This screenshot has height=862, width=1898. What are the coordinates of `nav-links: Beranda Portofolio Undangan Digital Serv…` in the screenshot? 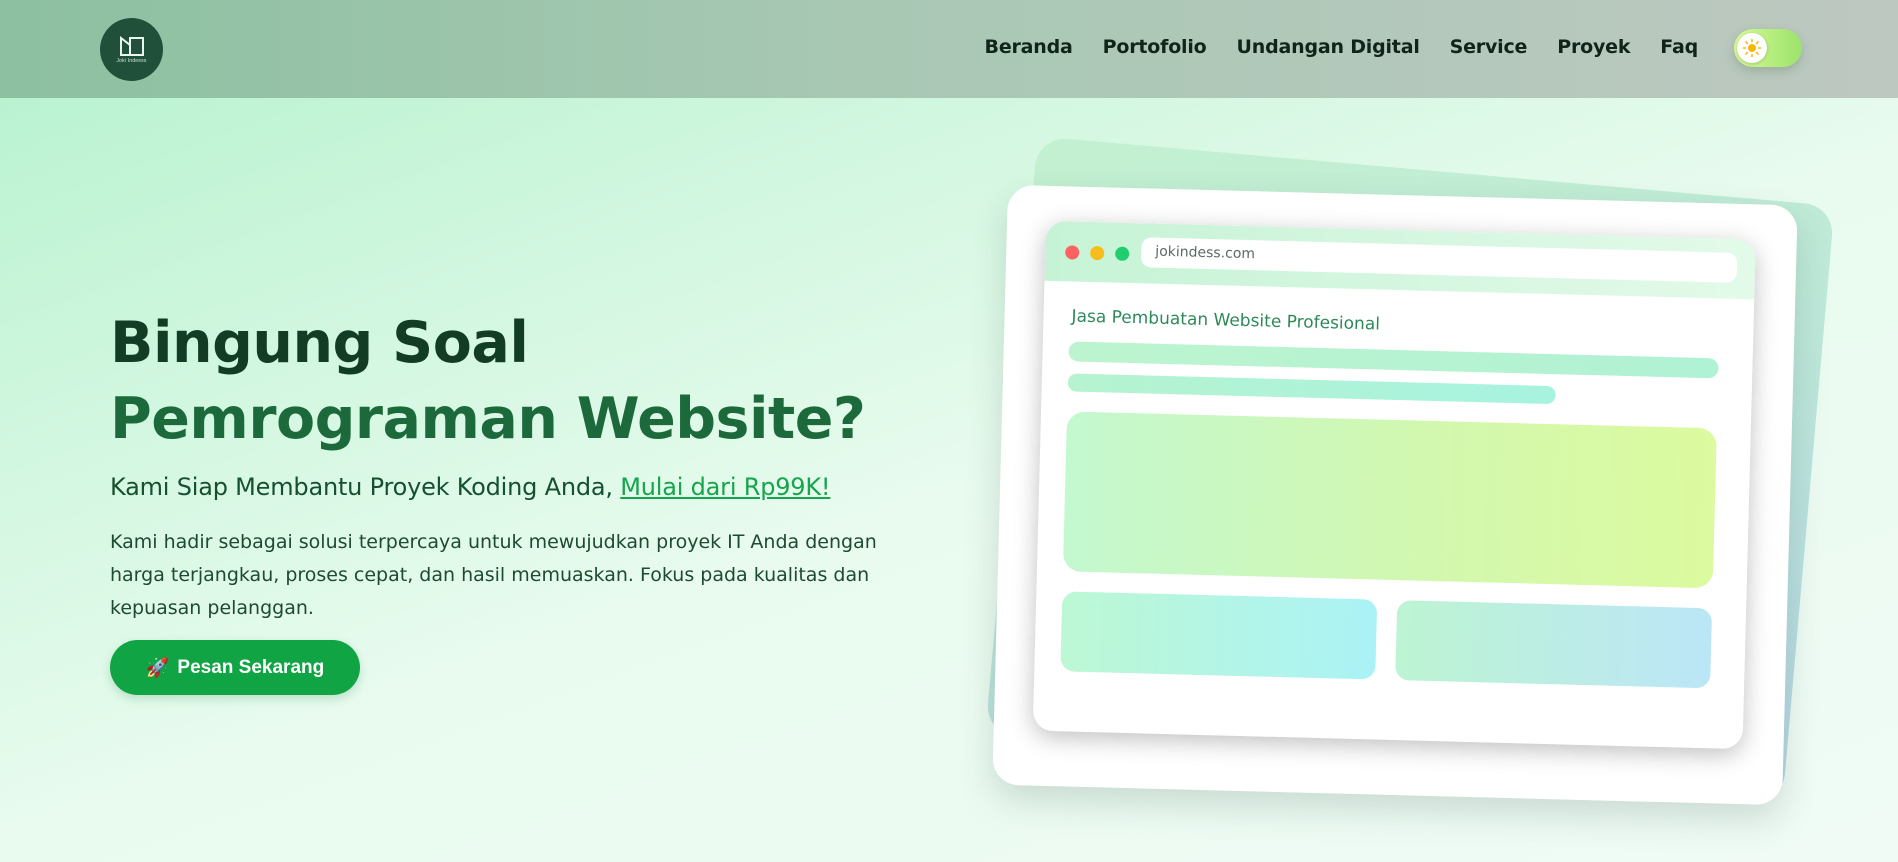 It's located at (1342, 47).